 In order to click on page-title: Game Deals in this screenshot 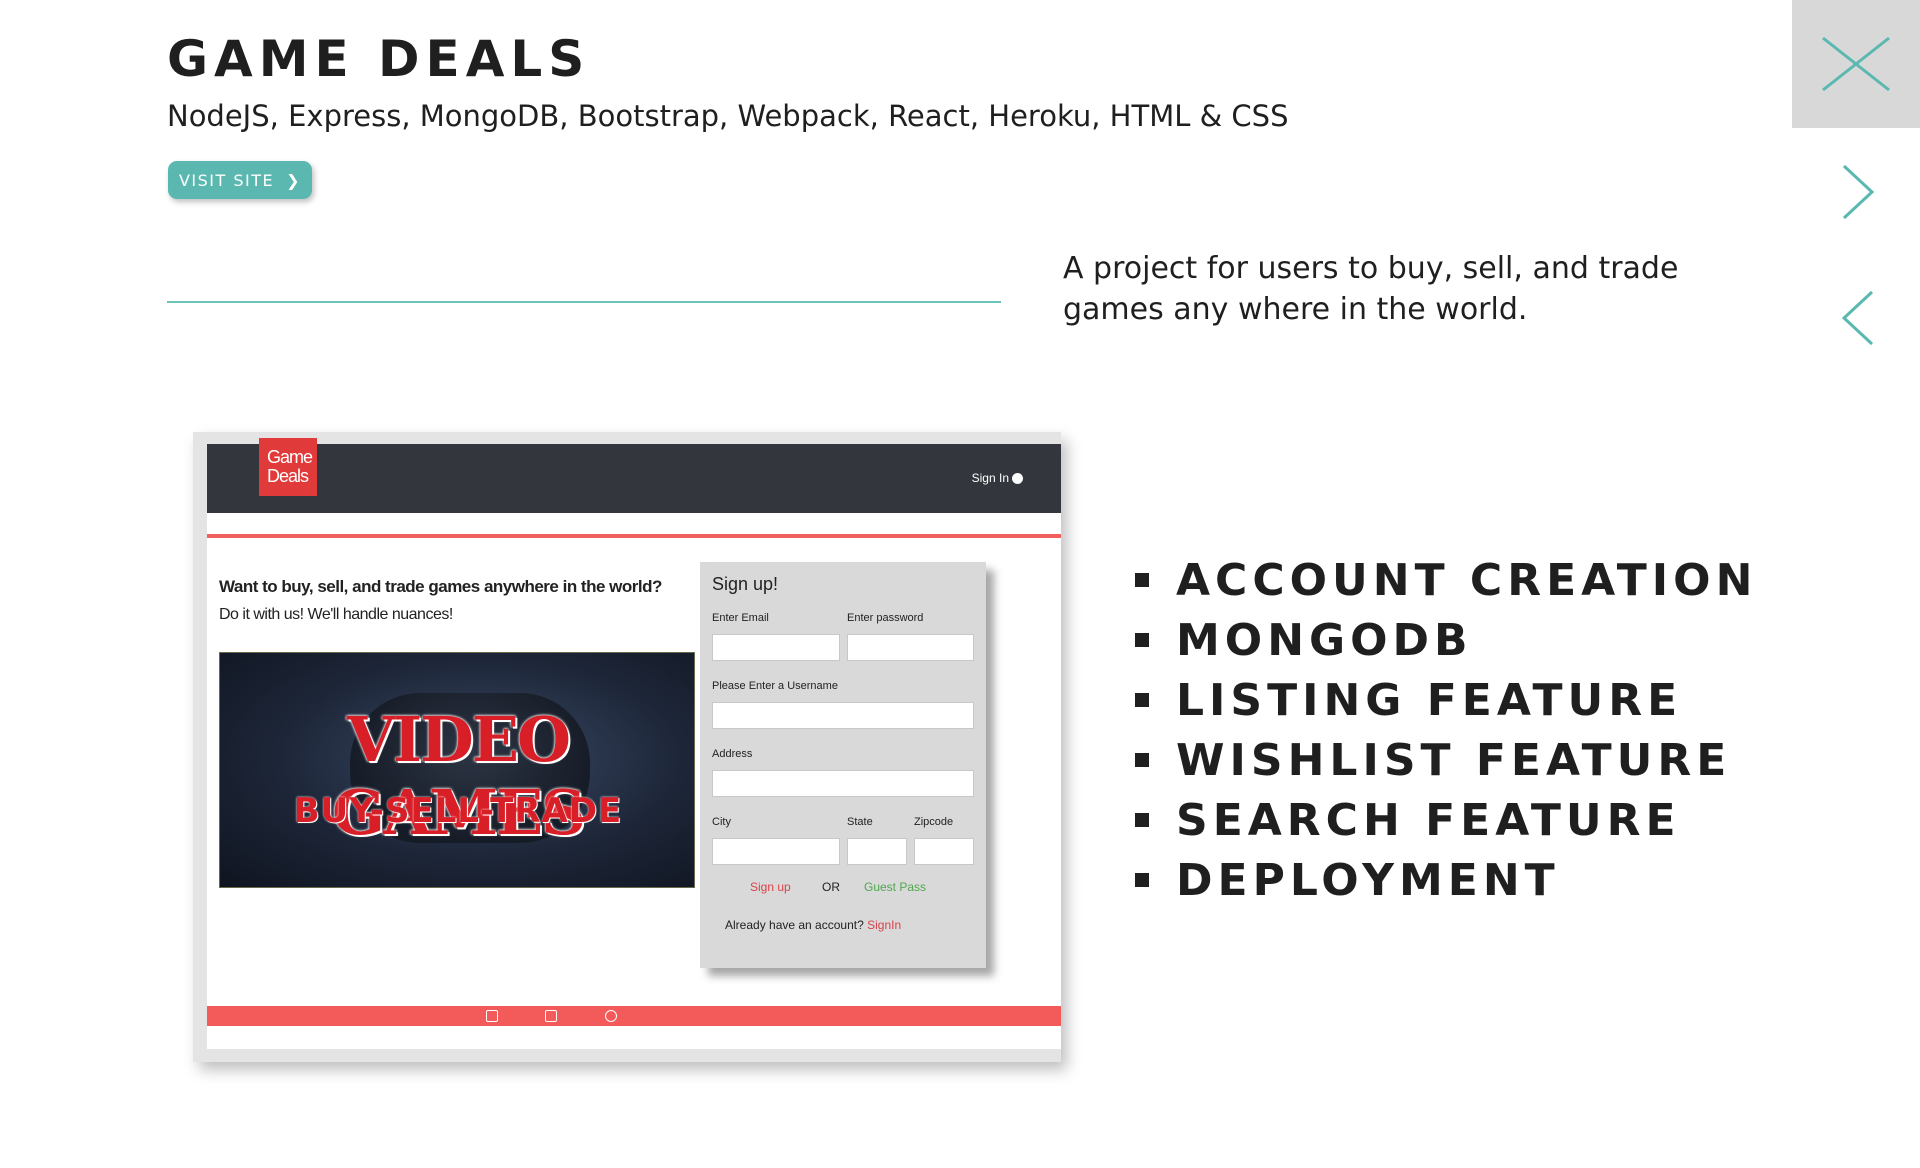, I will do `click(379, 59)`.